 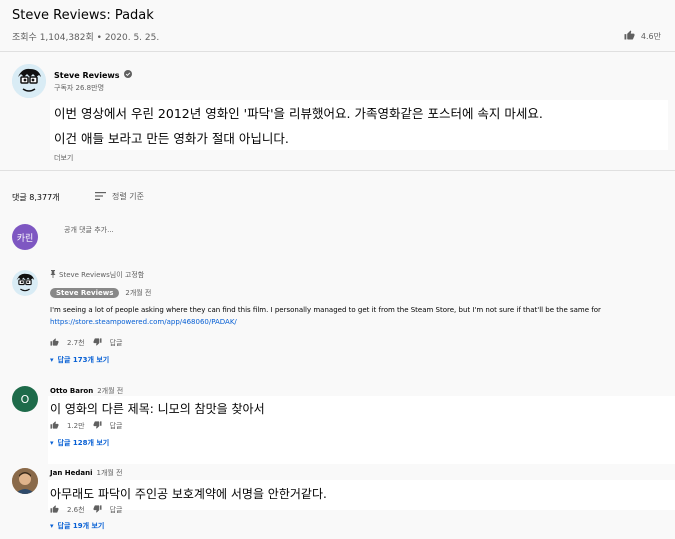 I want to click on view-replies-label: 답글 173개 보기, so click(x=83, y=360).